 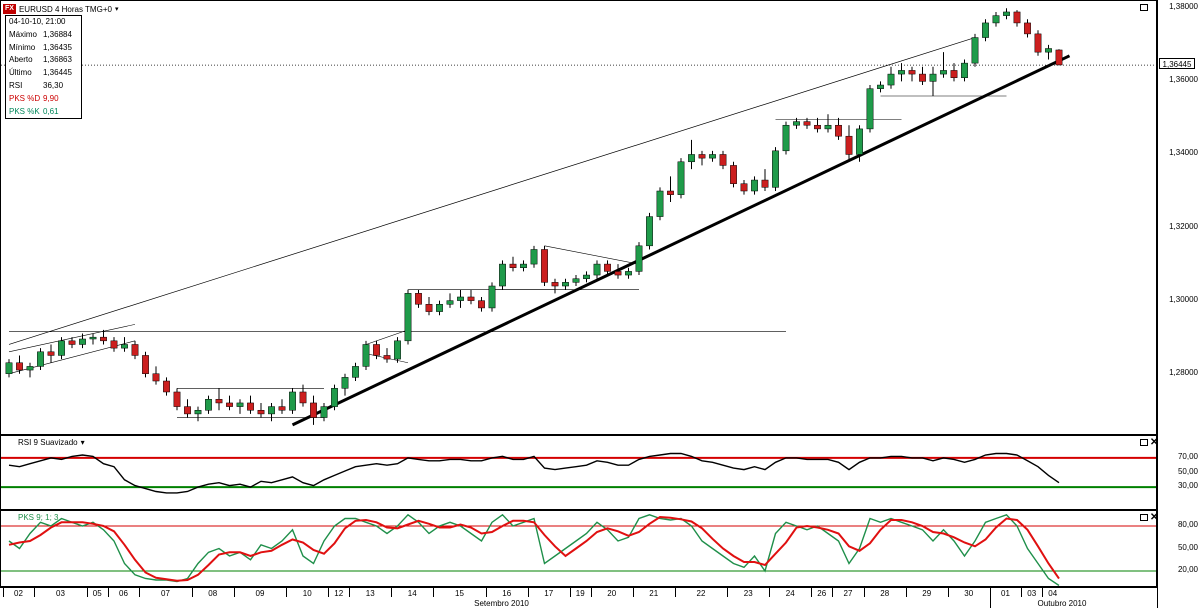 What do you see at coordinates (1053, 593) in the screenshot?
I see `day-label: 04` at bounding box center [1053, 593].